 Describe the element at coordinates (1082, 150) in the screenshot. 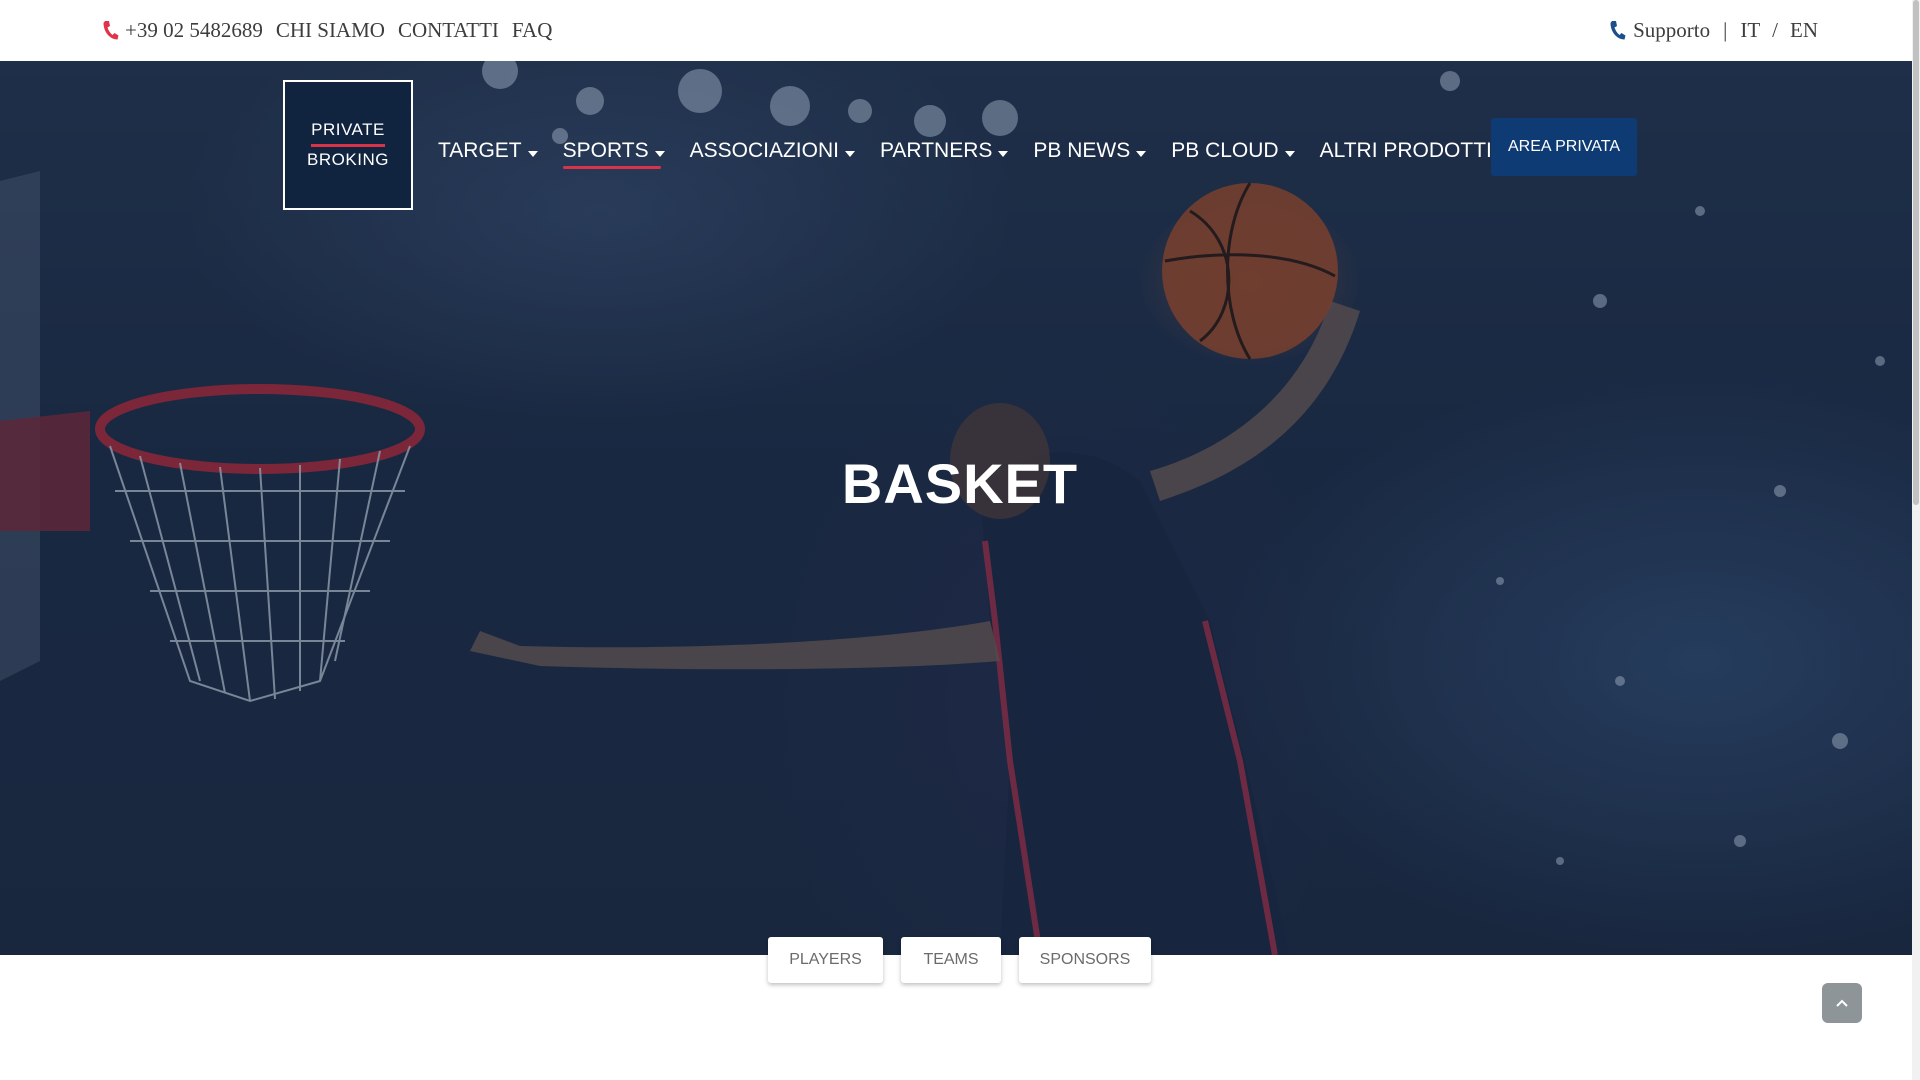

I see `nav-pb-news-label: PB NEWS` at that location.